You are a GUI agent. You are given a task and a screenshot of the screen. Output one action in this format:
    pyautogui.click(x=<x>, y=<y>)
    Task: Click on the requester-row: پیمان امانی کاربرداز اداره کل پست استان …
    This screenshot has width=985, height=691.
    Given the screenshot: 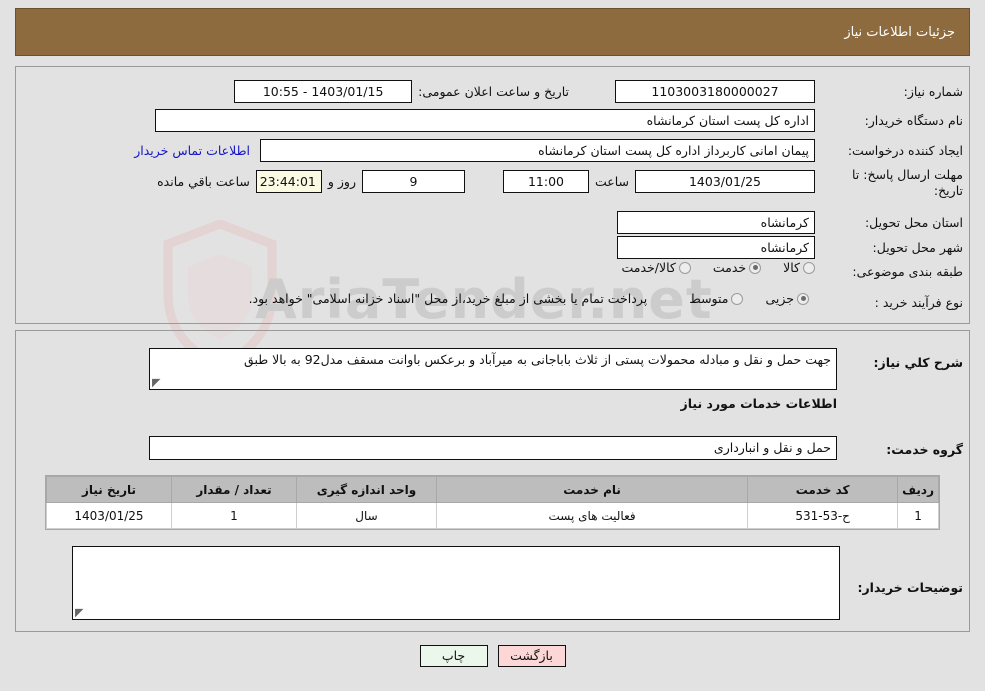 What is the action you would take?
    pyautogui.click(x=474, y=150)
    